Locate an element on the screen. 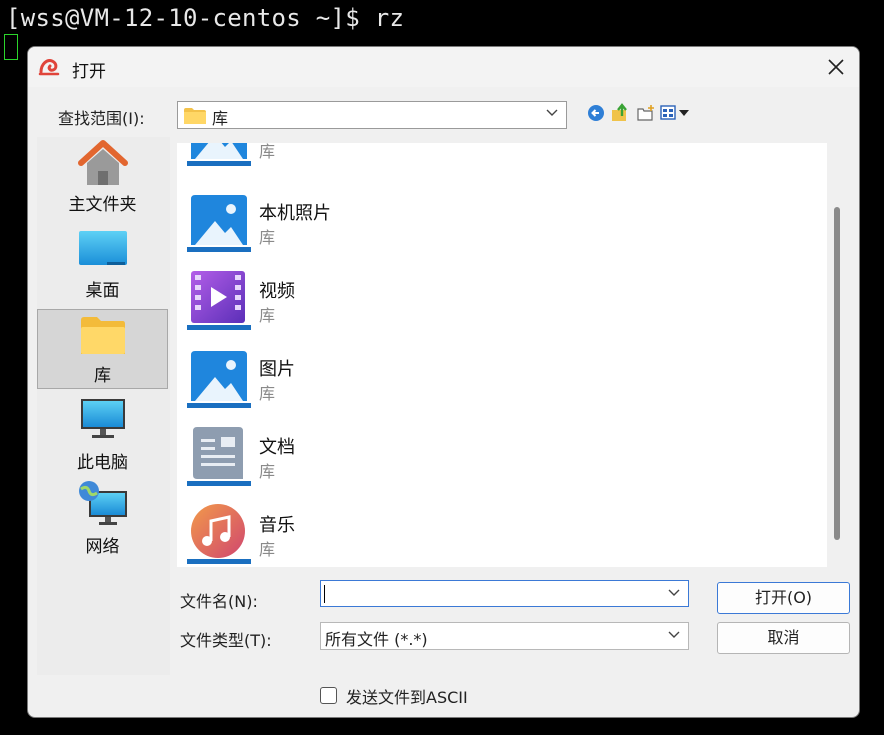 This screenshot has width=884, height=735. sidebar-item-this-pc: 此电脑 is located at coordinates (102, 435).